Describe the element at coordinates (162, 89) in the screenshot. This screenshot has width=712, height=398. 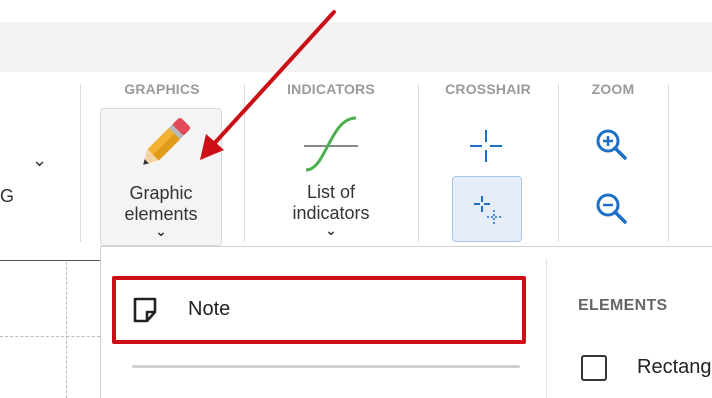
I see `group-title-graphics: GRAPHICS` at that location.